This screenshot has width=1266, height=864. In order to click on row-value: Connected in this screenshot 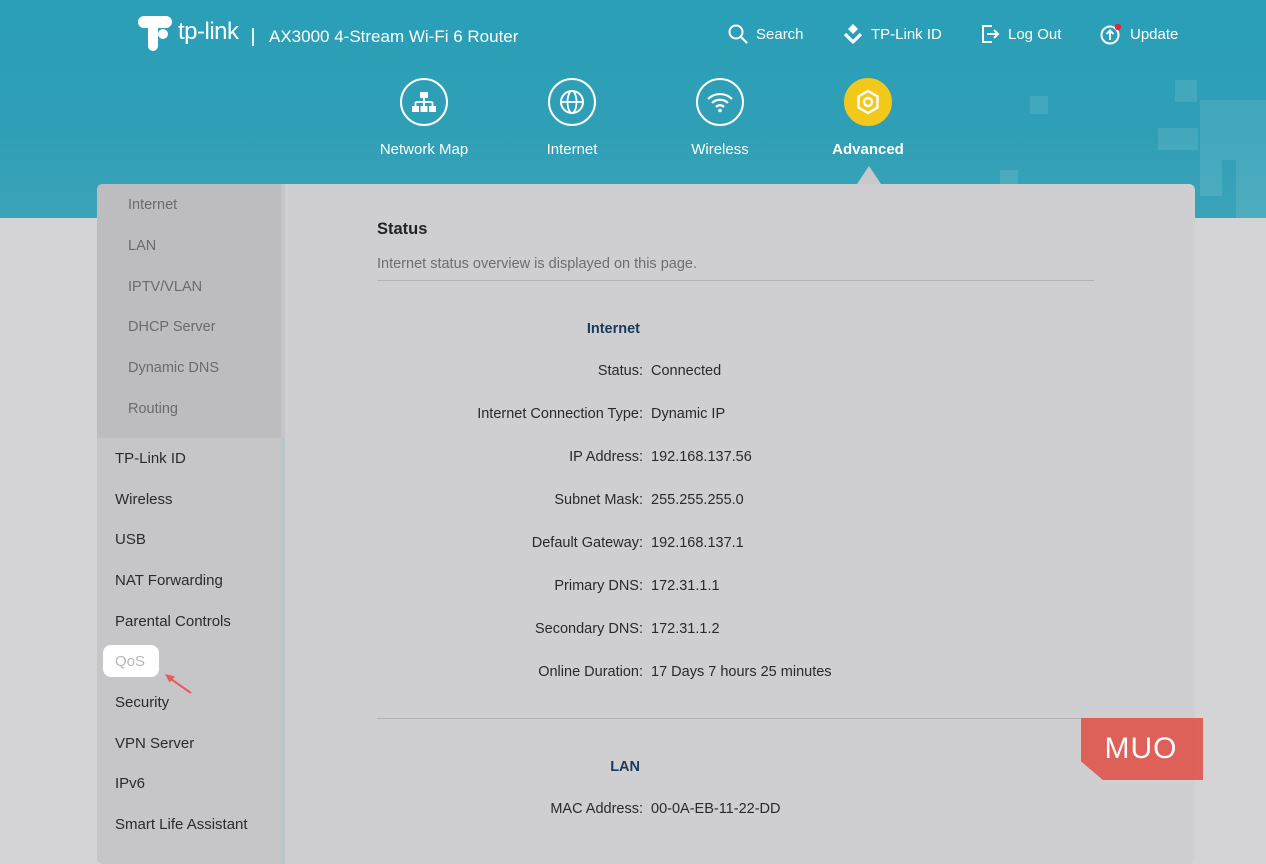, I will do `click(686, 371)`.